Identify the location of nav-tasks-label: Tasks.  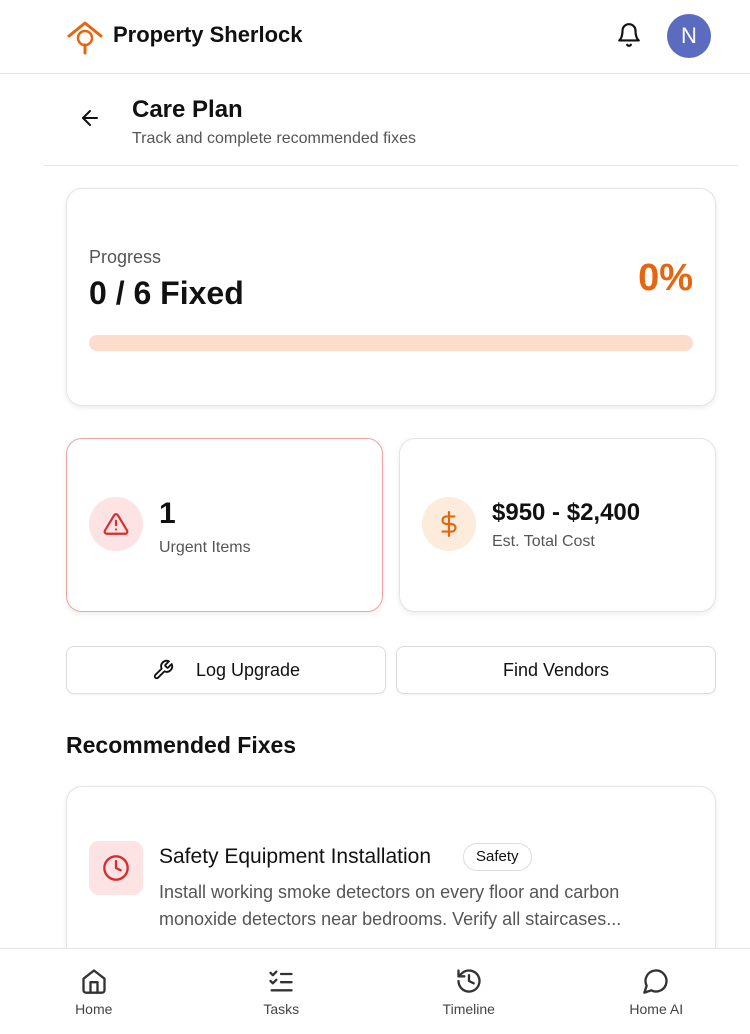
(281, 1009).